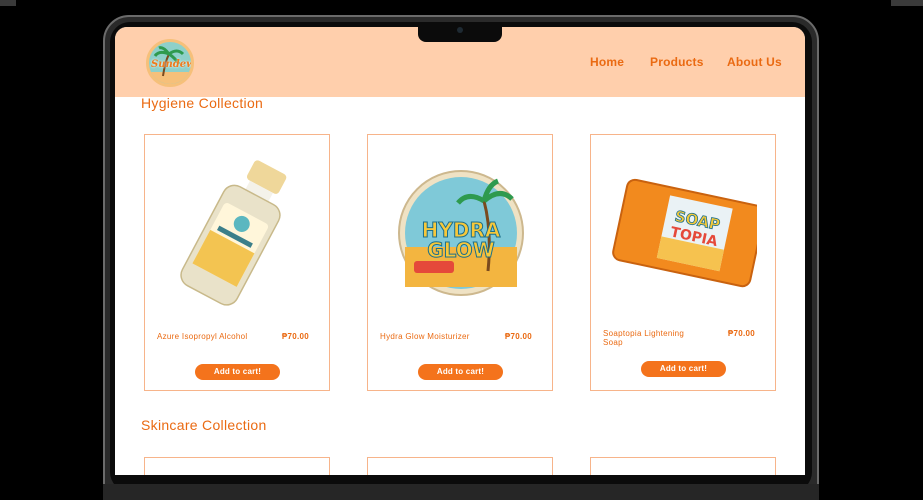  Describe the element at coordinates (425, 336) in the screenshot. I see `product-name: Hydra Glow Moisturizer` at that location.